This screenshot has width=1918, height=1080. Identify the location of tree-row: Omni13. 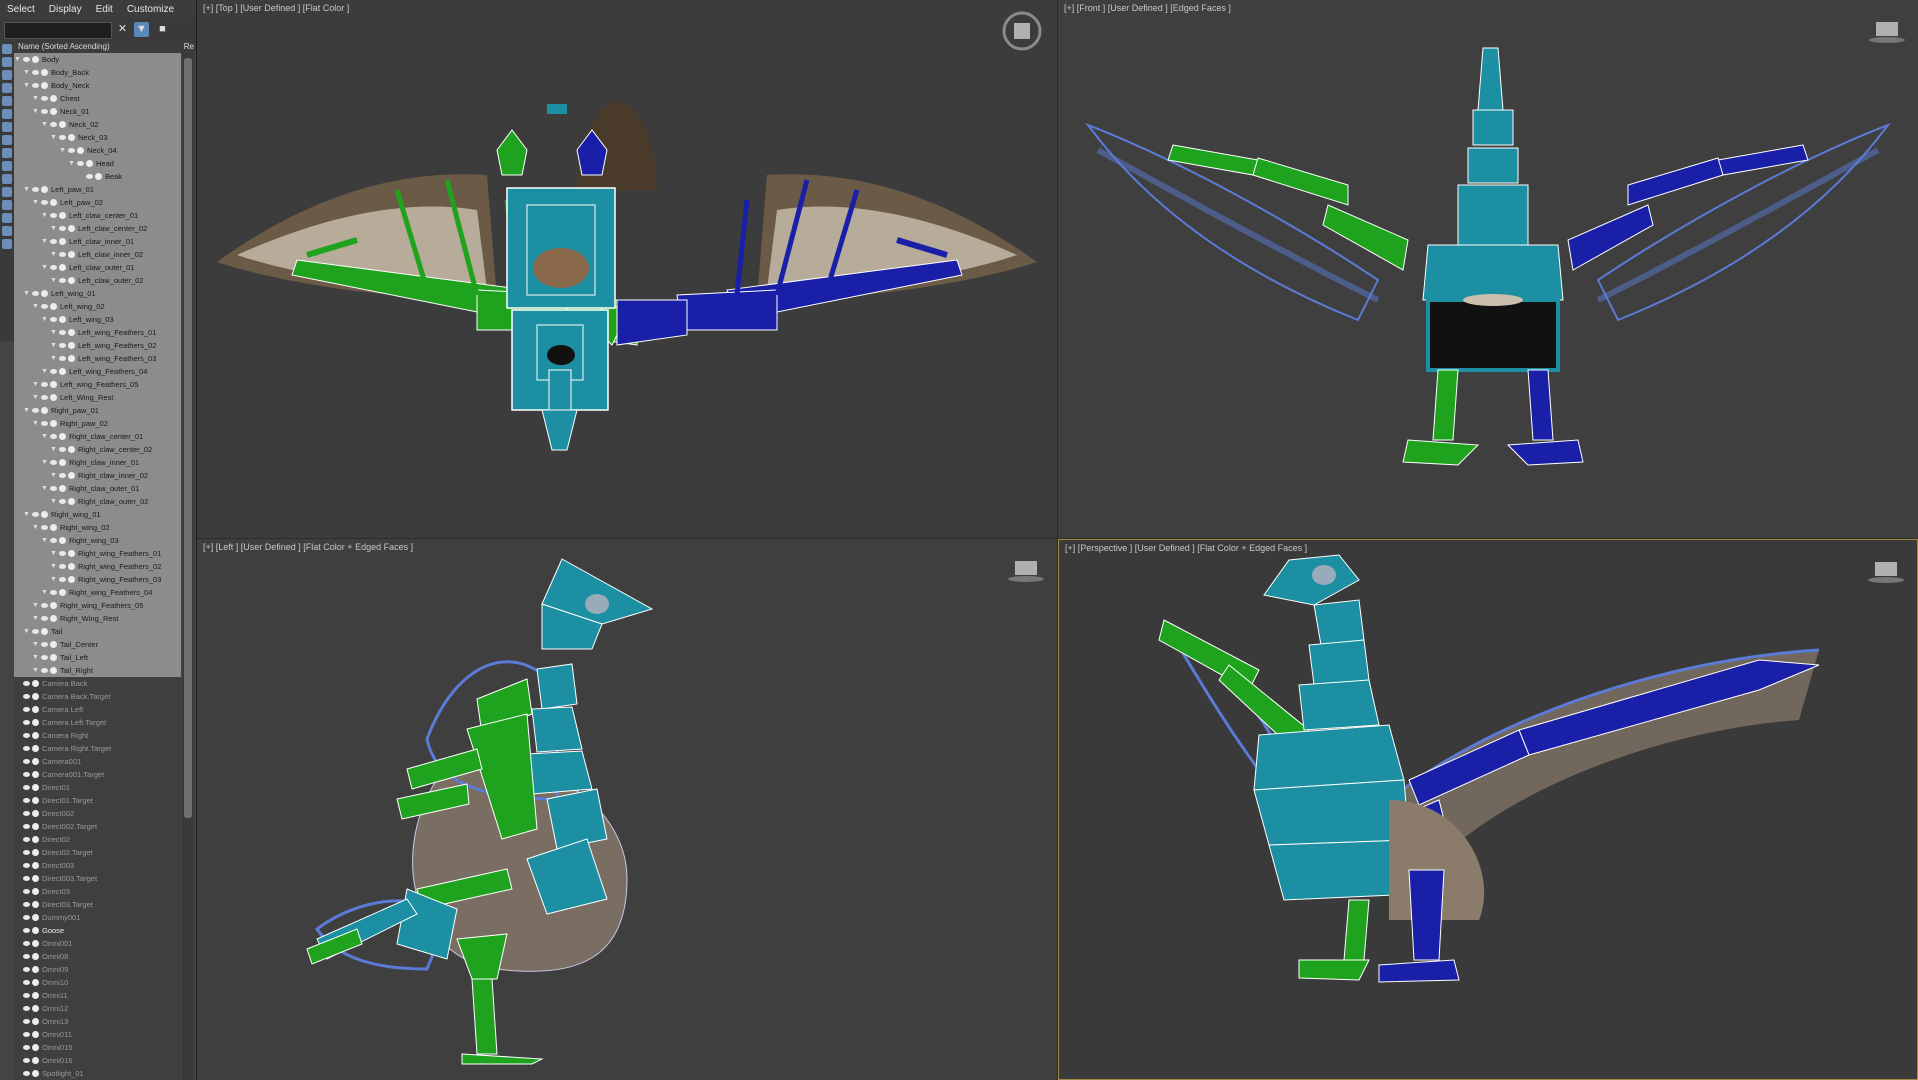
(97, 1021).